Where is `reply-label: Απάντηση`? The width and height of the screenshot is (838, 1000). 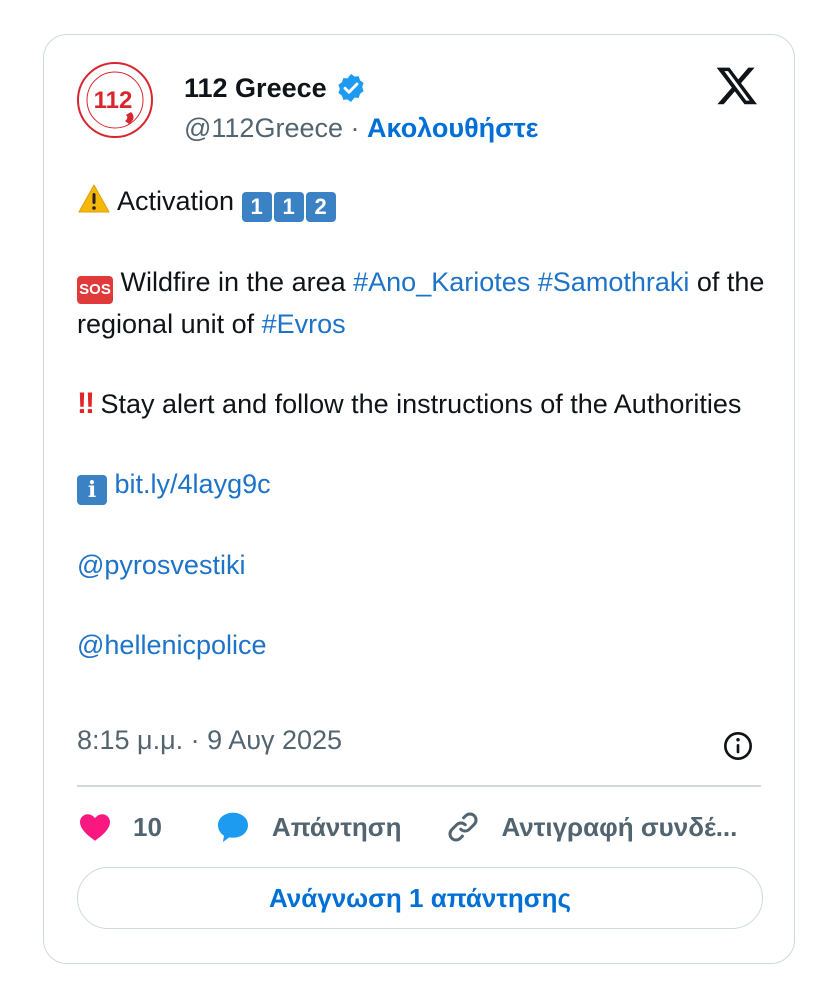
reply-label: Απάντηση is located at coordinates (336, 826).